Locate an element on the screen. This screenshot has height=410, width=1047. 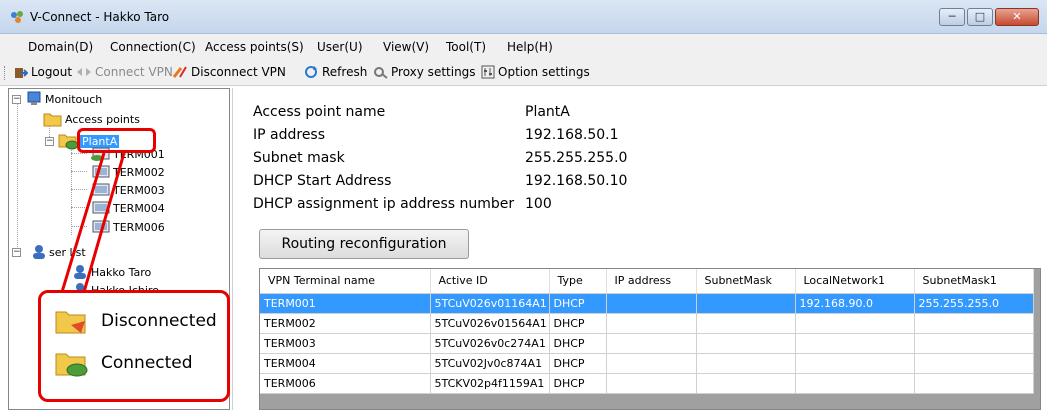
legend-connected: Connected is located at coordinates (124, 363).